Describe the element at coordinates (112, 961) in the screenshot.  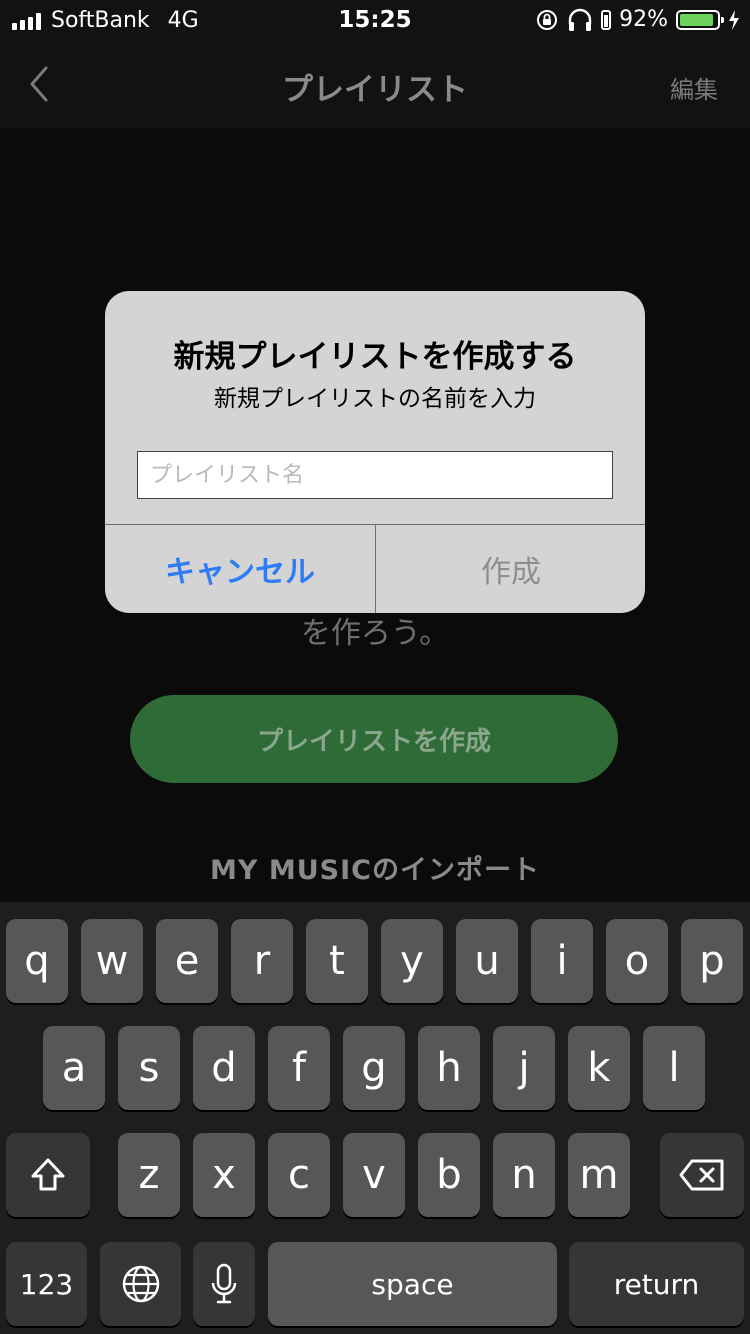
I see `key-w: w` at that location.